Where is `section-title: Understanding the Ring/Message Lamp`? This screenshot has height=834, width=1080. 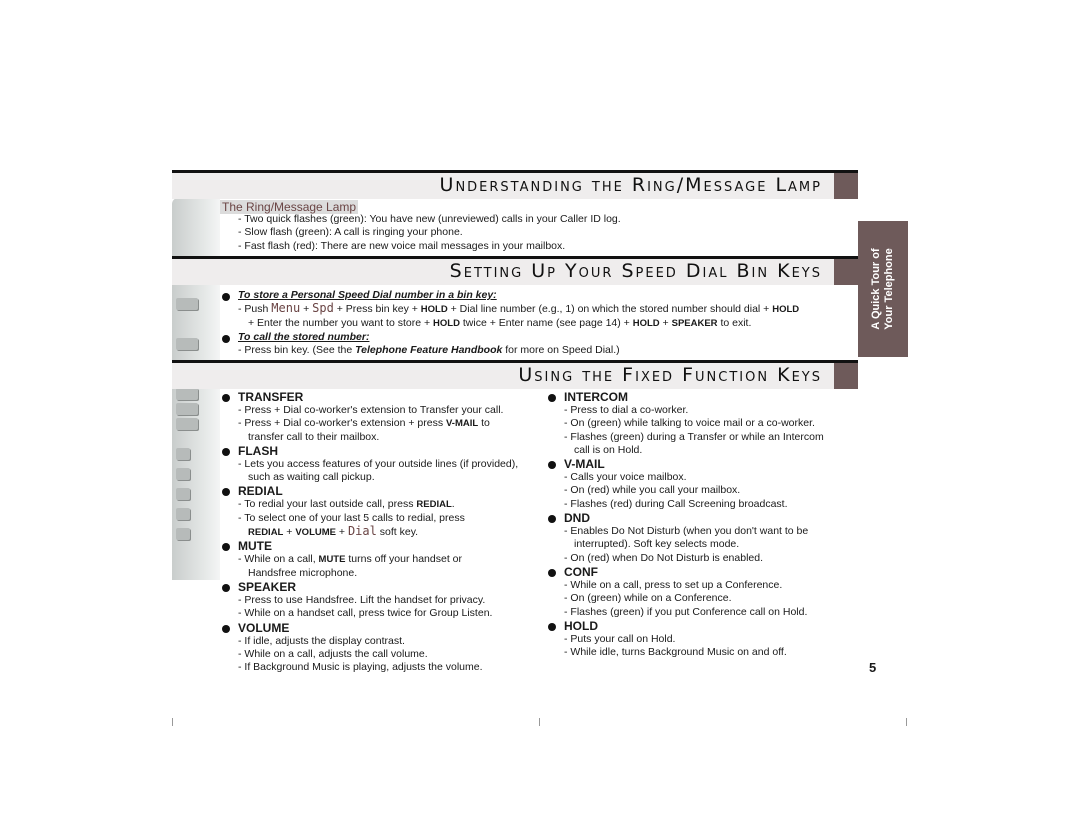 section-title: Understanding the Ring/Message Lamp is located at coordinates (630, 185).